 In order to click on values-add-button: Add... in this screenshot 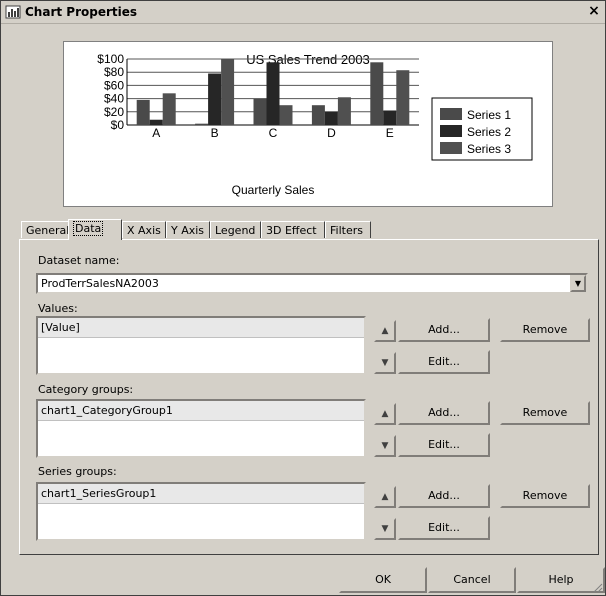, I will do `click(444, 330)`.